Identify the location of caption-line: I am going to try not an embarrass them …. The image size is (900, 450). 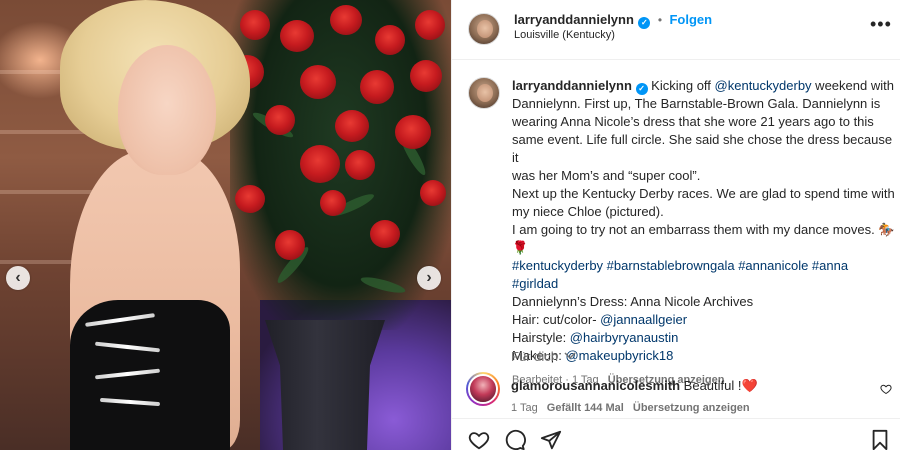
(703, 229).